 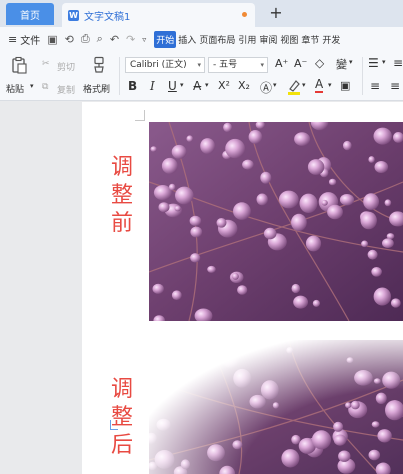 I want to click on format-painter-button: 格式刷, so click(x=96, y=88).